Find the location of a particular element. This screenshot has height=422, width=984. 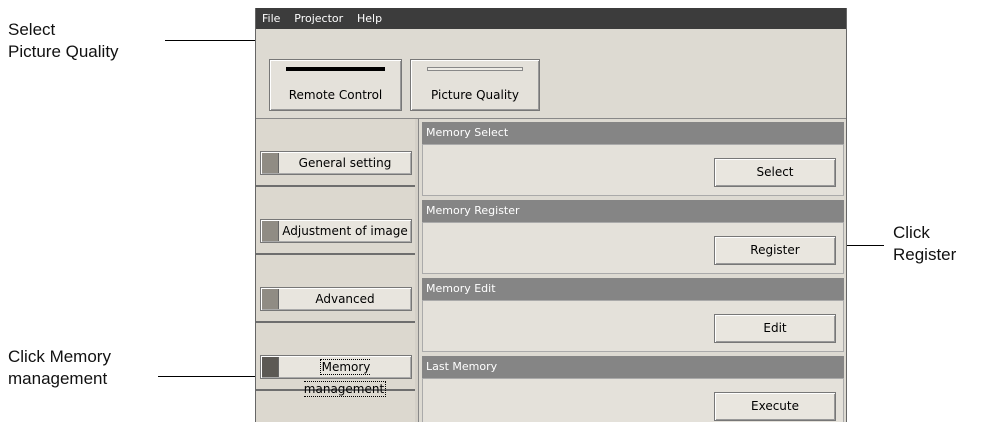

sidebar-item-label: Adjustment of image is located at coordinates (345, 231).